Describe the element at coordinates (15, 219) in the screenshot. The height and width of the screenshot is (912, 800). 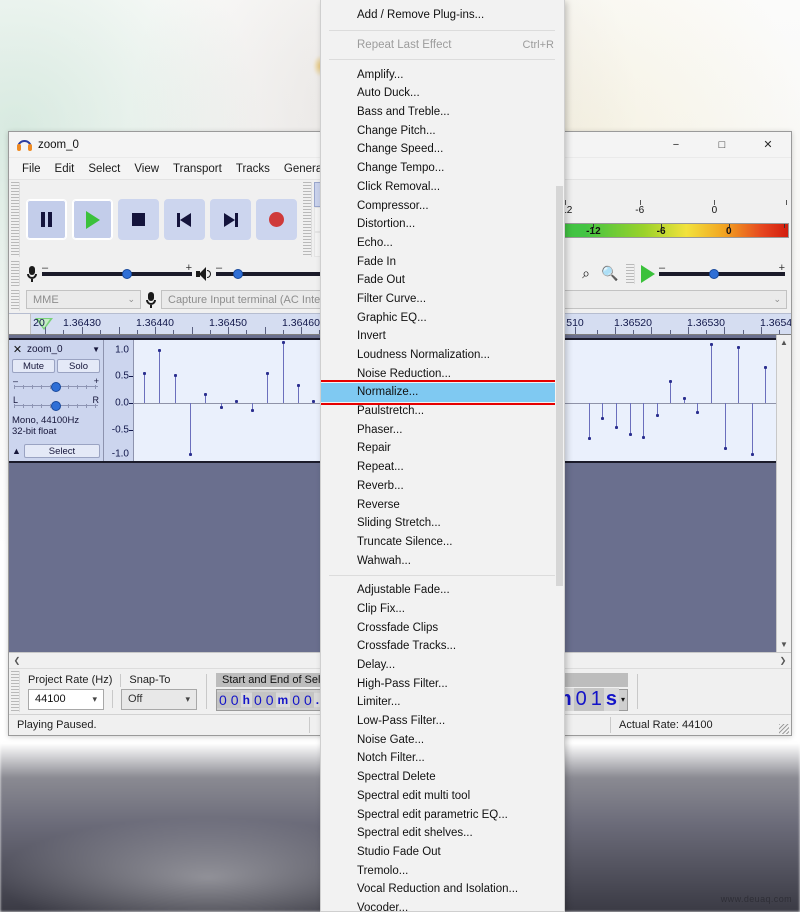
I see `transport-toolbar-grip` at that location.